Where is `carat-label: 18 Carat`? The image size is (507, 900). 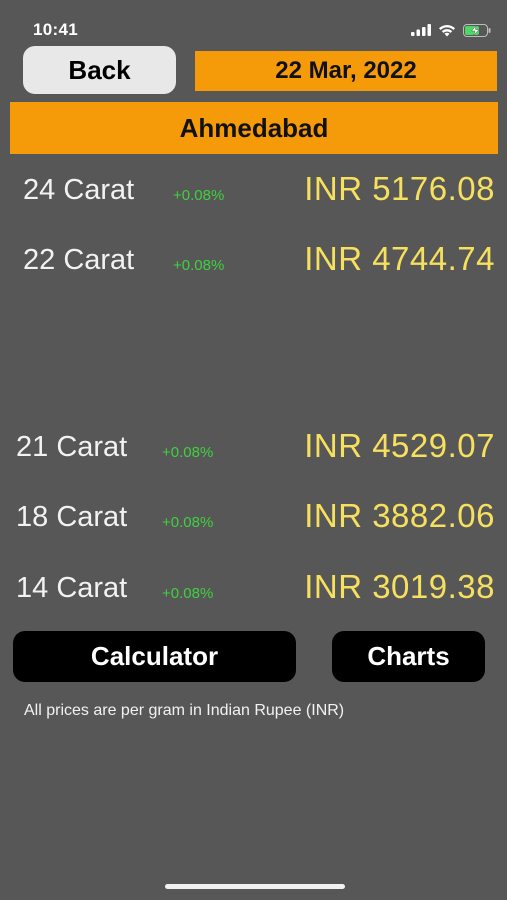
carat-label: 18 Carat is located at coordinates (72, 517).